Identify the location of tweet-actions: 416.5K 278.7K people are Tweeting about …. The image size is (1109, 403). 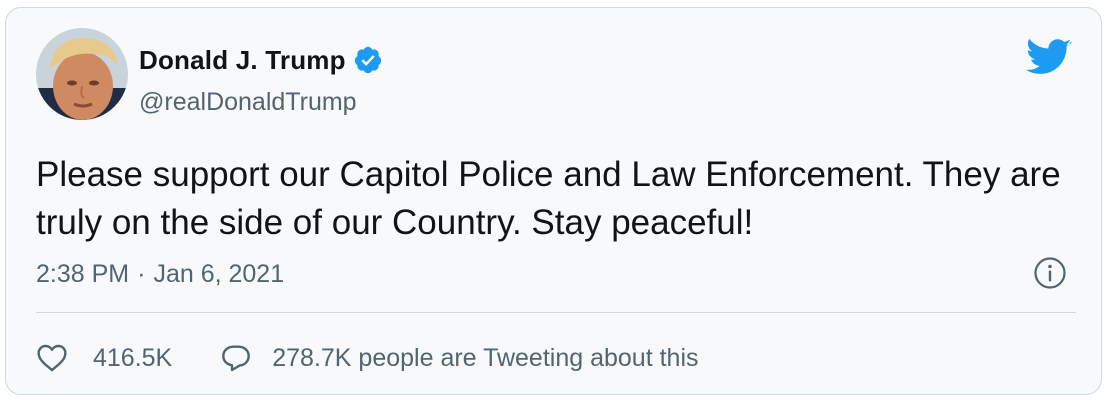
(367, 358).